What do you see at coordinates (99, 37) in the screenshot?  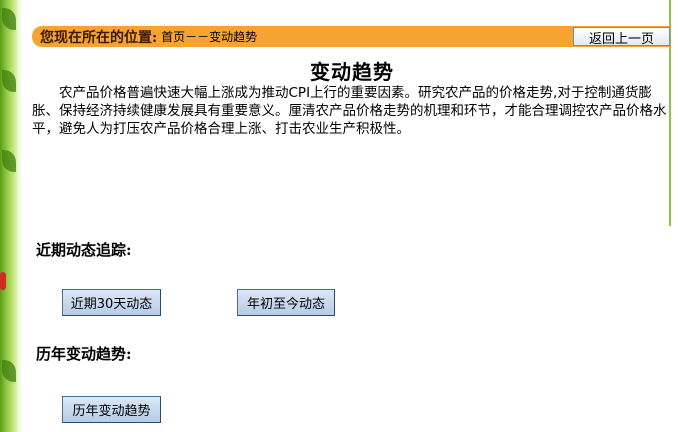 I see `location-label: 您现在所在的位置:` at bounding box center [99, 37].